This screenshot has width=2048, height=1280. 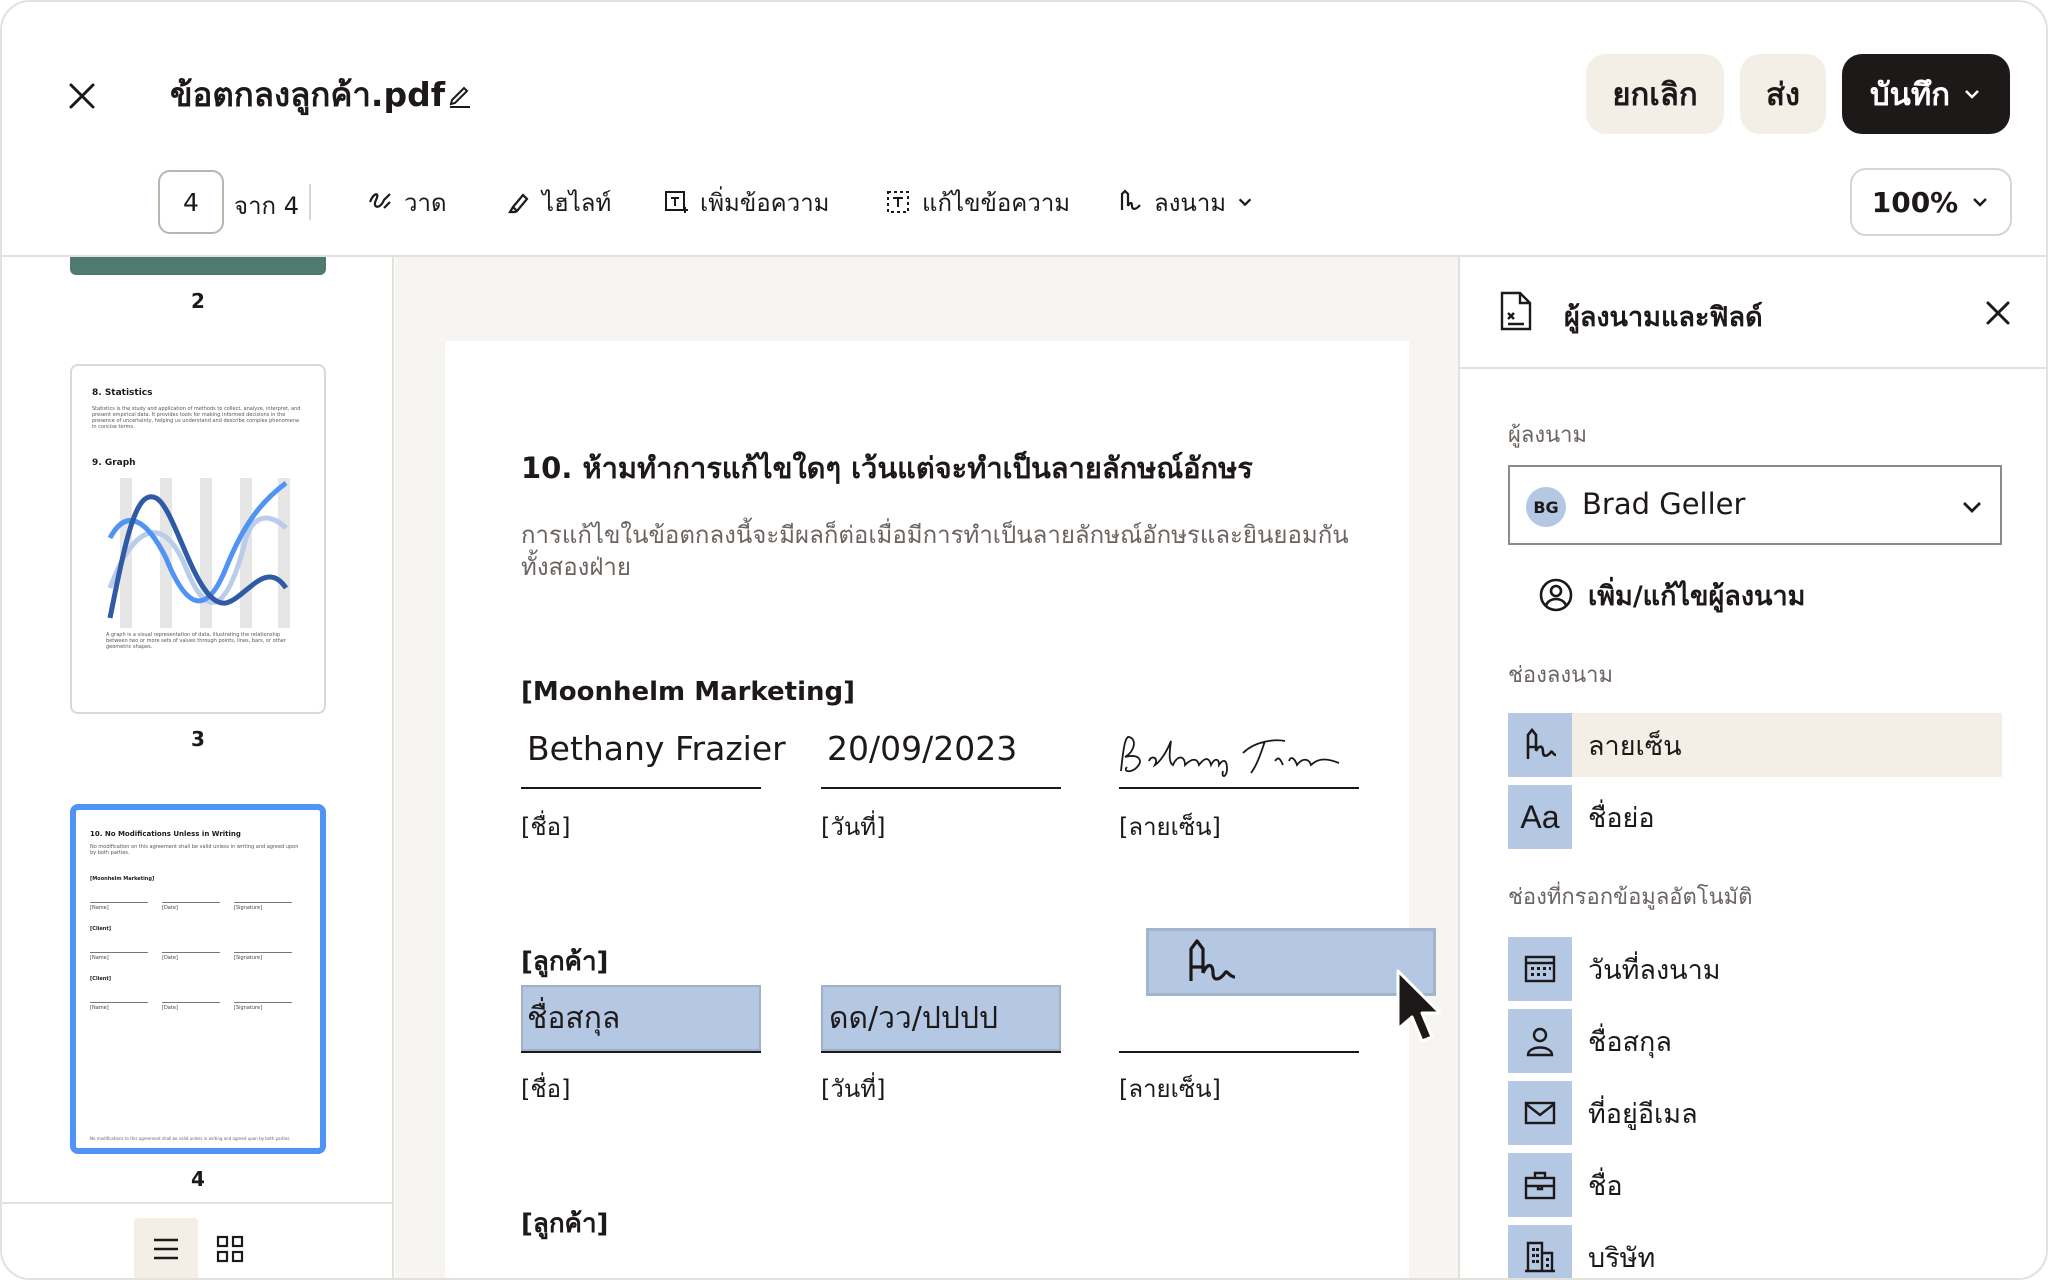 What do you see at coordinates (266, 206) in the screenshot?
I see `page-count: จาก 4` at bounding box center [266, 206].